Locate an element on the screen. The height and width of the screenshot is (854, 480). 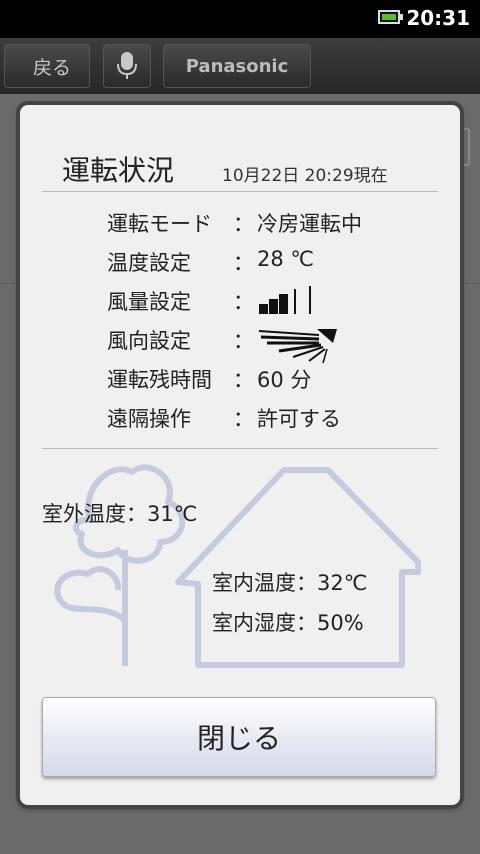
app-toolbar: 戻る Panasonic is located at coordinates (240, 66).